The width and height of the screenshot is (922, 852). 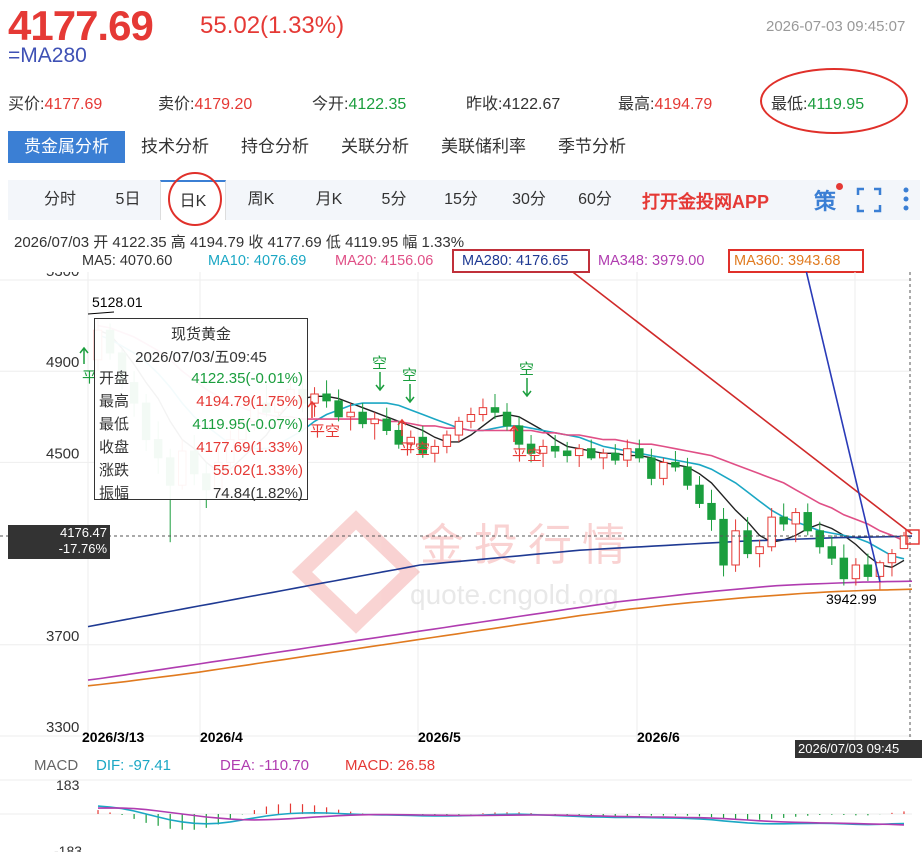 What do you see at coordinates (56, 765) in the screenshot?
I see `macd-title: MACD` at bounding box center [56, 765].